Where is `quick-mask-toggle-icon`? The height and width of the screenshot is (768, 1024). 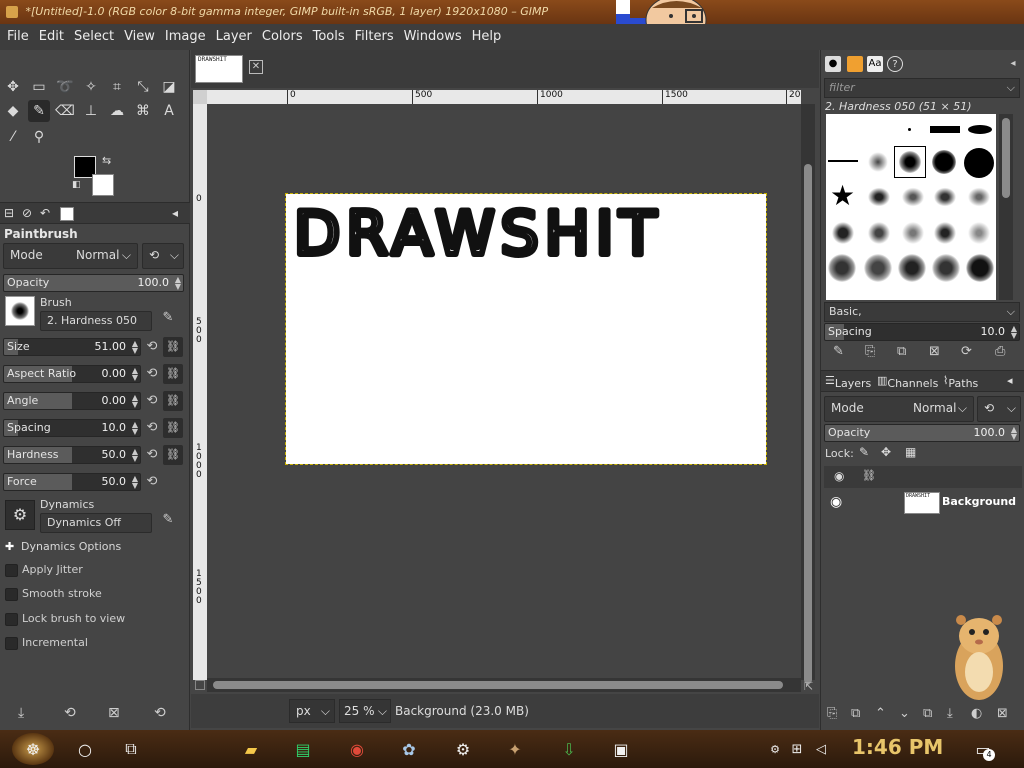
quick-mask-toggle-icon is located at coordinates (200, 685).